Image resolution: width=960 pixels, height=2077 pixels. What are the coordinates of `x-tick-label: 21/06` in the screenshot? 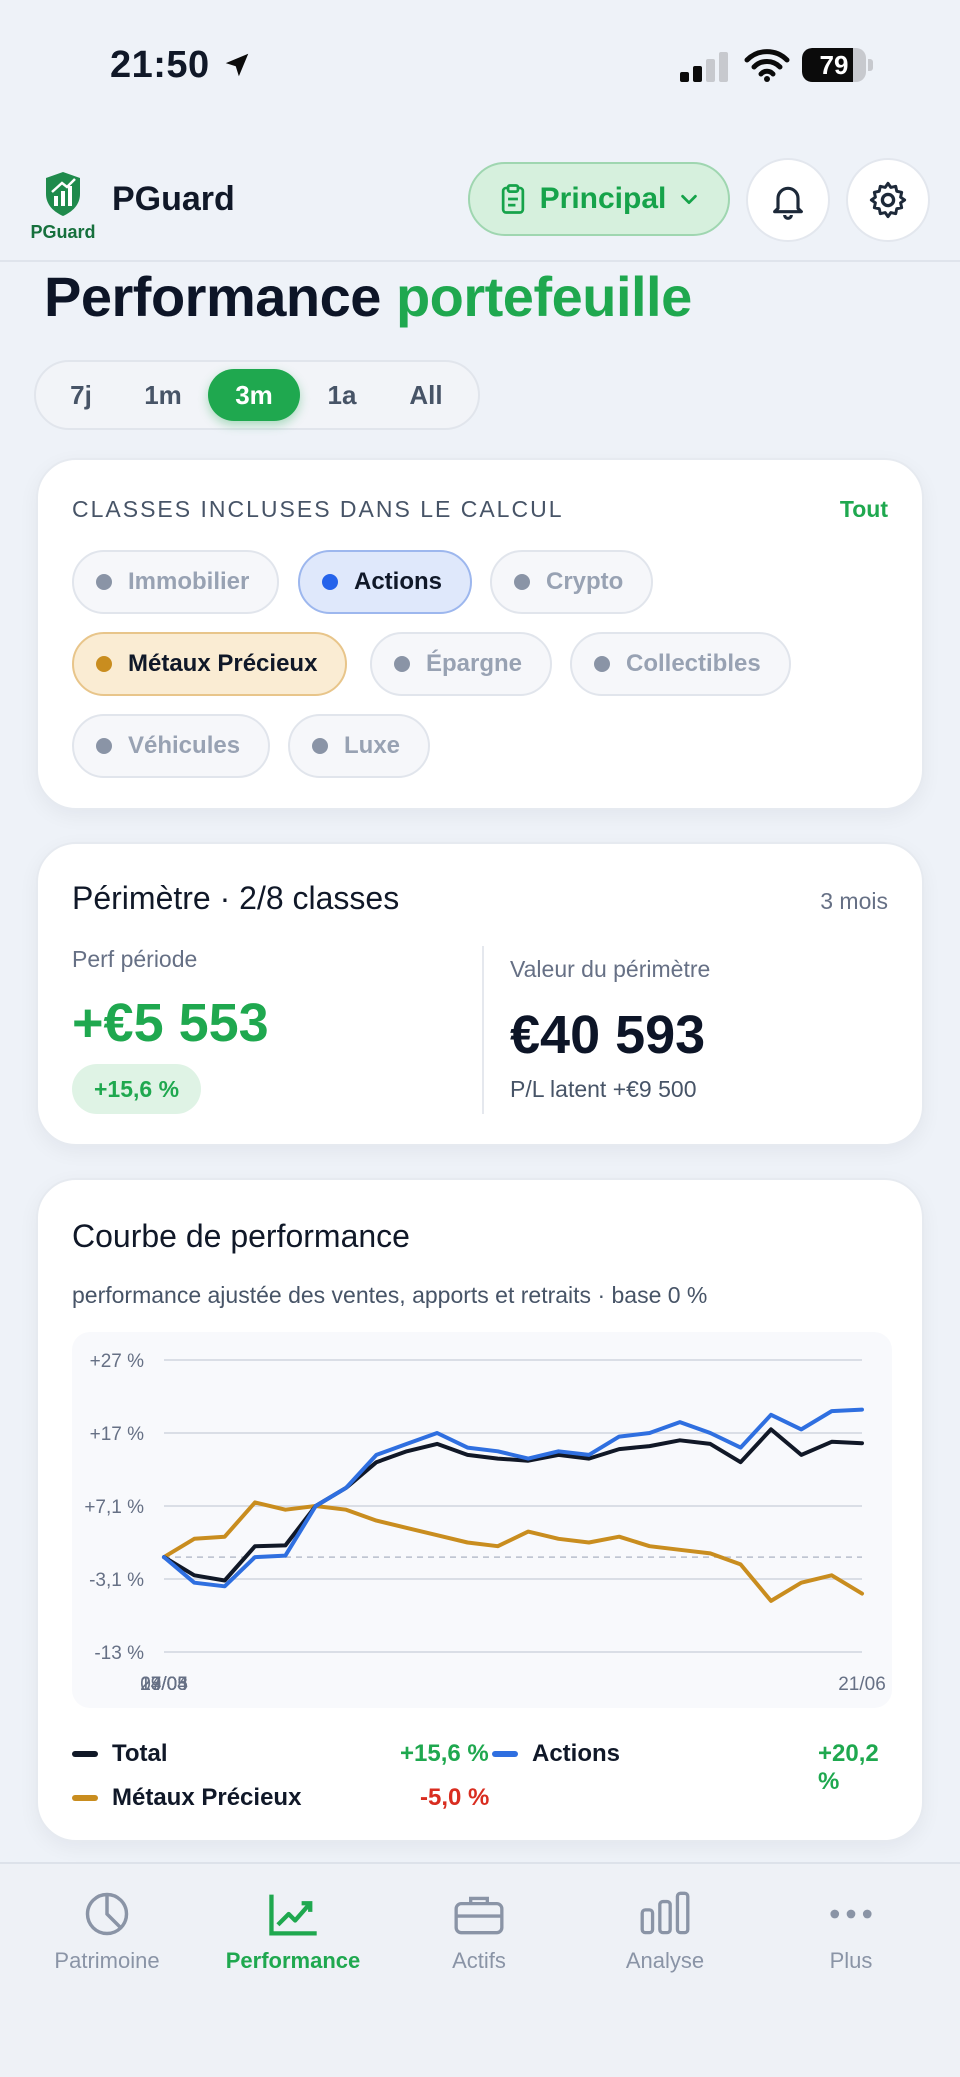 It's located at (862, 1684).